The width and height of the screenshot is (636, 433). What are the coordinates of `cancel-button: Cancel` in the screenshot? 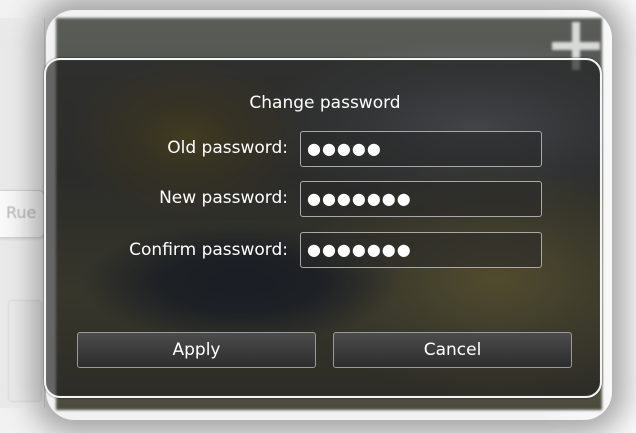 It's located at (452, 350).